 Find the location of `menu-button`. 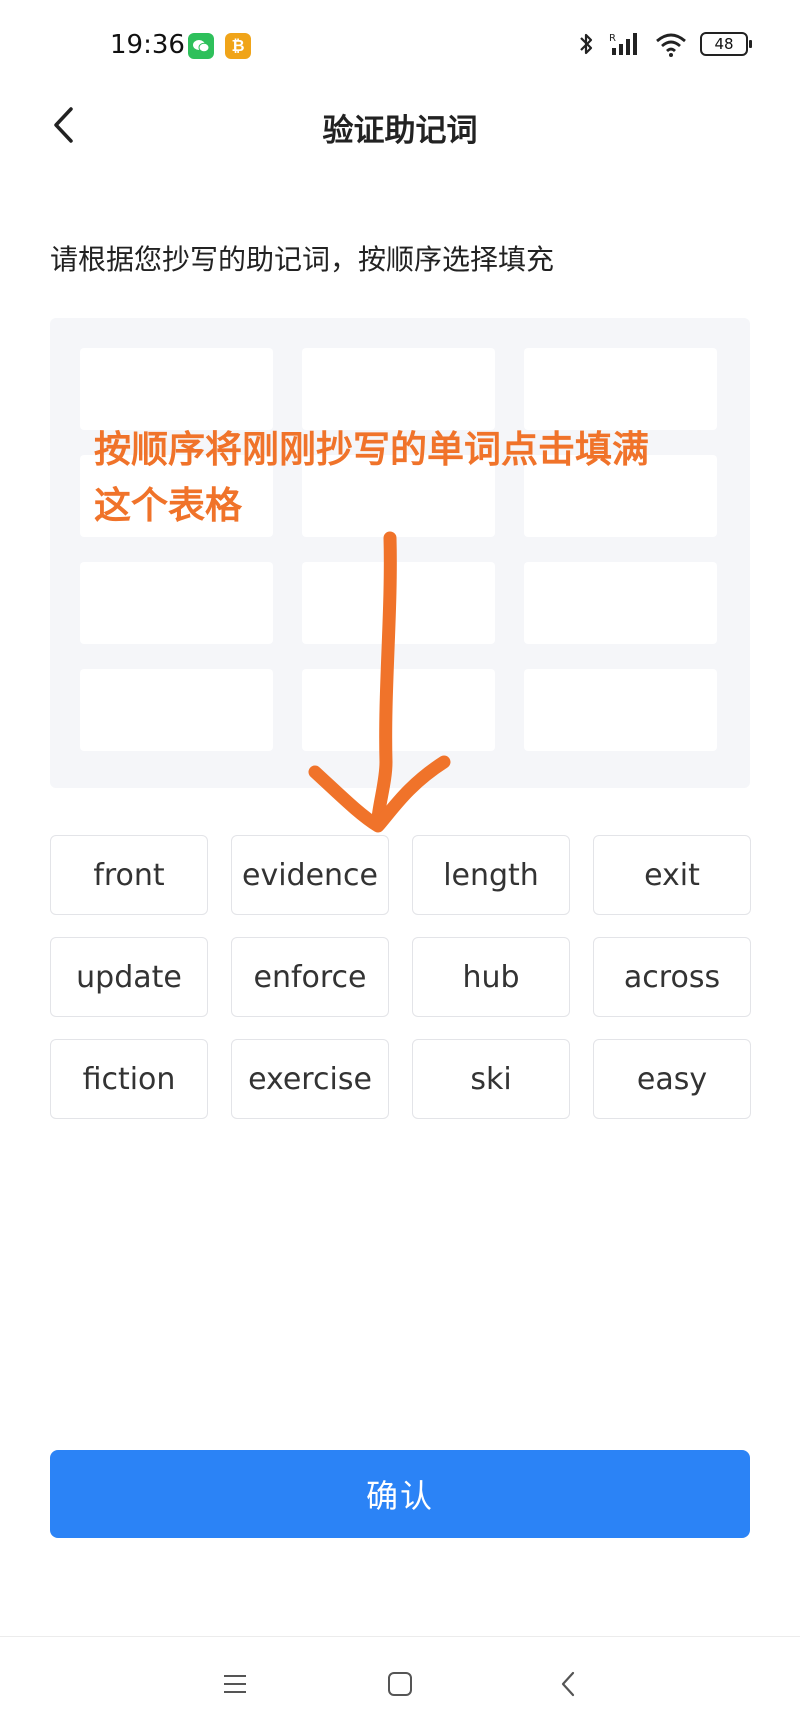

menu-button is located at coordinates (235, 1684).